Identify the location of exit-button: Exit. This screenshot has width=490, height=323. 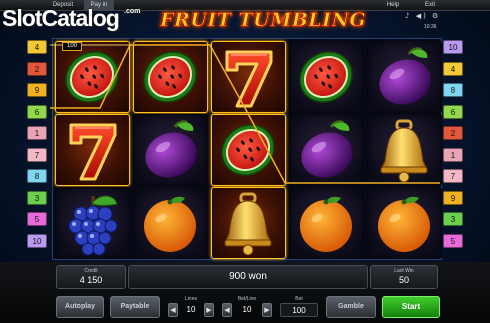
(430, 5).